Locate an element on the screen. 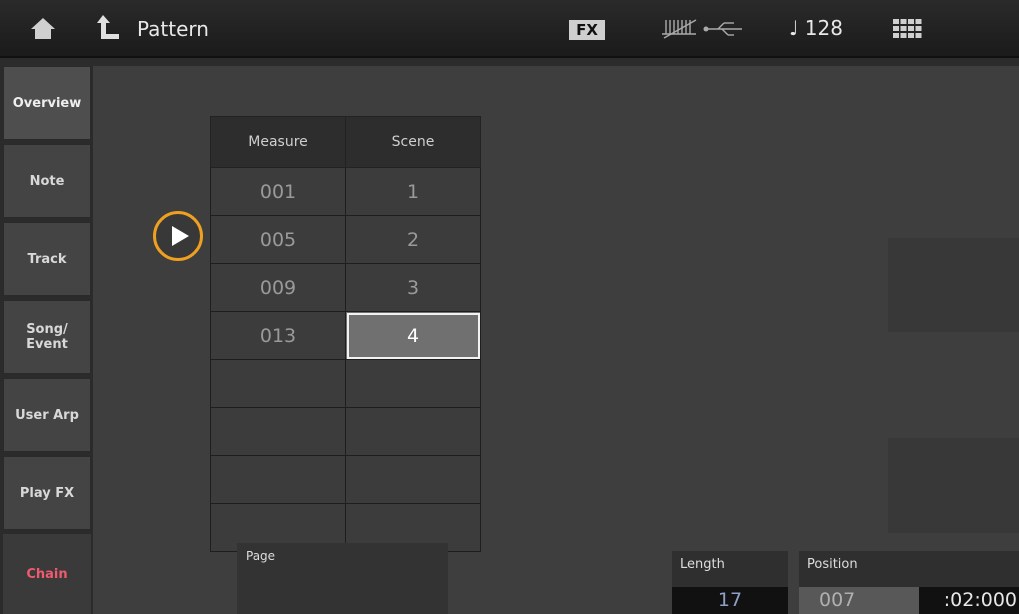  table-row: 005 2 is located at coordinates (345, 239).